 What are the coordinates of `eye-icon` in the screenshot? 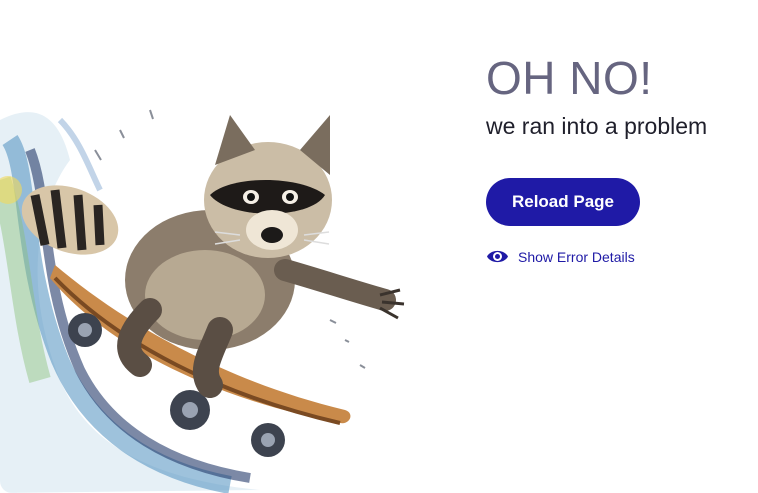 It's located at (497, 256).